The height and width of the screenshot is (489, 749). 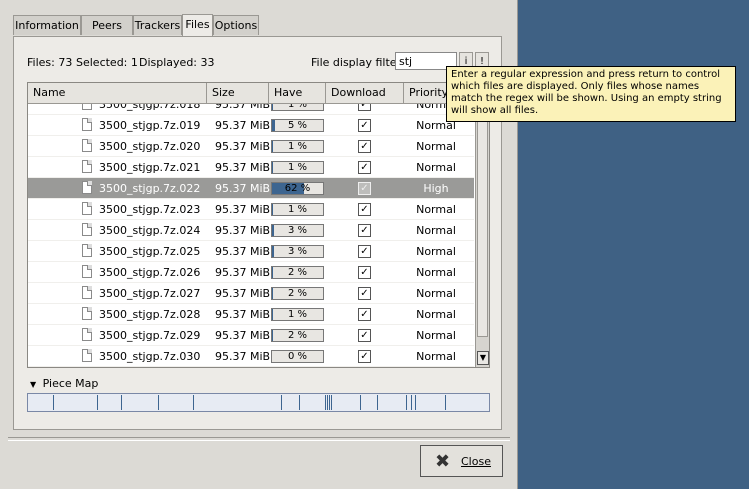 What do you see at coordinates (297, 93) in the screenshot?
I see `column-have: Have` at bounding box center [297, 93].